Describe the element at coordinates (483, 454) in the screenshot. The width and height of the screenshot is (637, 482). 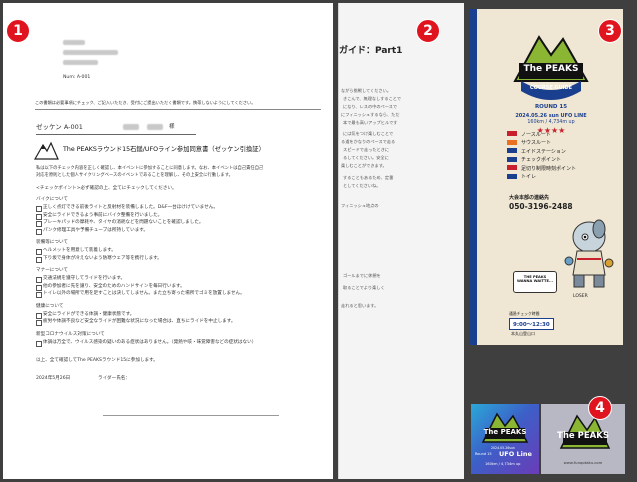
I see `sticker-round: Round 15` at that location.